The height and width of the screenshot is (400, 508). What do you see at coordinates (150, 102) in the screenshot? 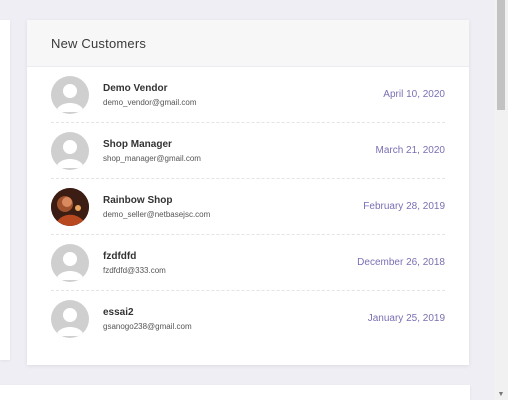
I see `customer-email: demo_vendor@gmail.com` at bounding box center [150, 102].